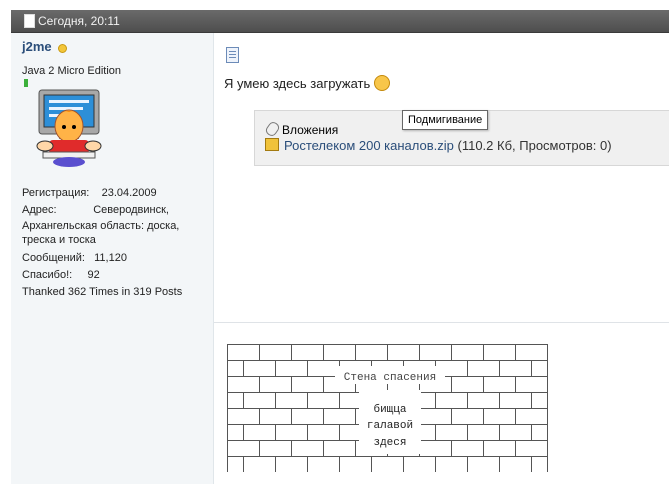 Image resolution: width=669 pixels, height=484 pixels. Describe the element at coordinates (93, 275) in the screenshot. I see `thanks-value: 92` at that location.